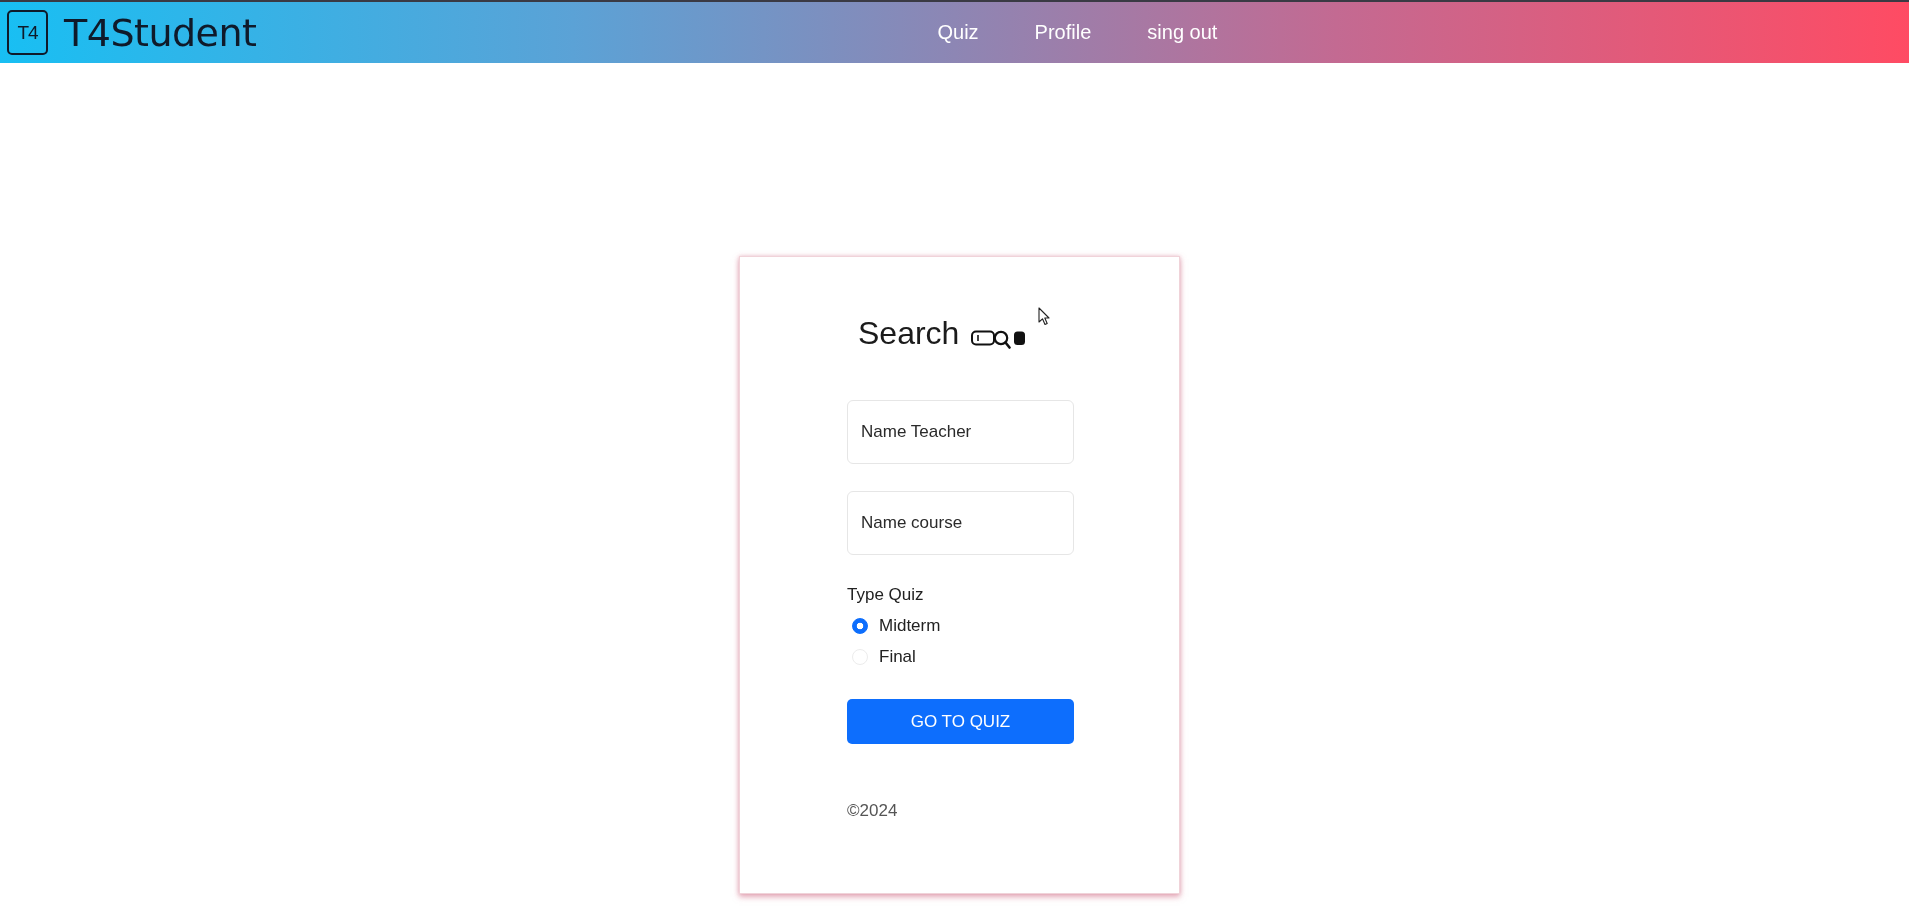 The image size is (1909, 923). I want to click on logo-badge: T4, so click(27, 32).